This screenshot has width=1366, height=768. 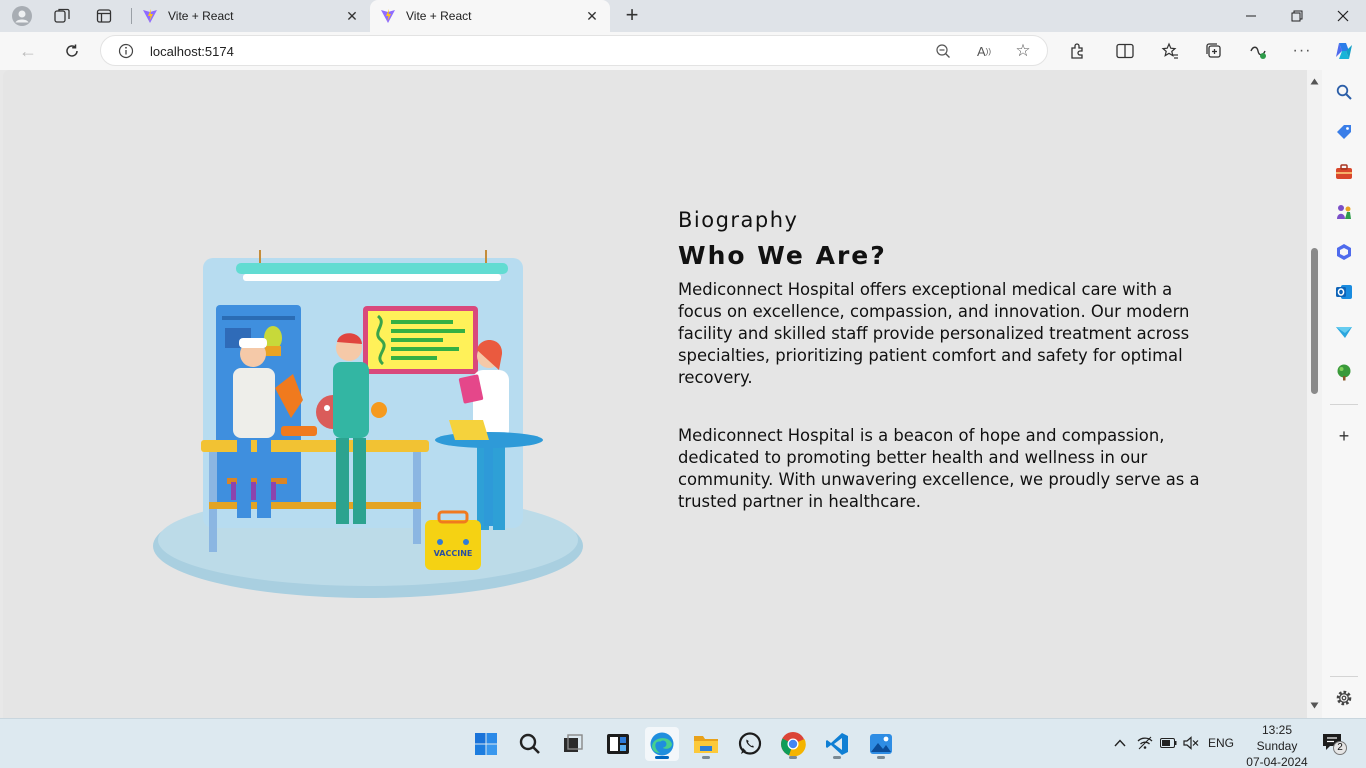 What do you see at coordinates (1145, 743) in the screenshot?
I see `network-icon` at bounding box center [1145, 743].